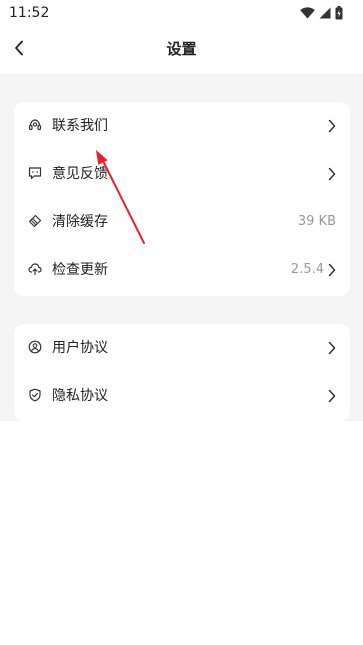  What do you see at coordinates (80, 348) in the screenshot?
I see `row-label: 用户协议` at bounding box center [80, 348].